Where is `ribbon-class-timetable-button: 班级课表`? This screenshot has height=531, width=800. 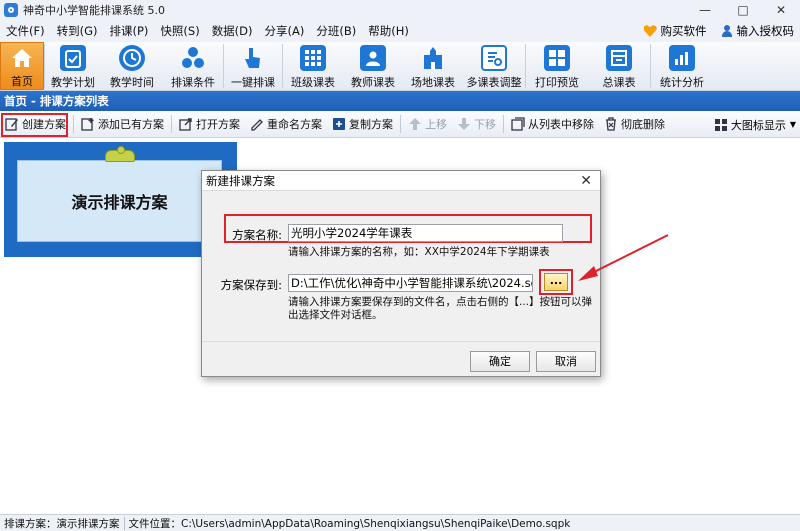 ribbon-class-timetable-button: 班级课表 is located at coordinates (313, 66).